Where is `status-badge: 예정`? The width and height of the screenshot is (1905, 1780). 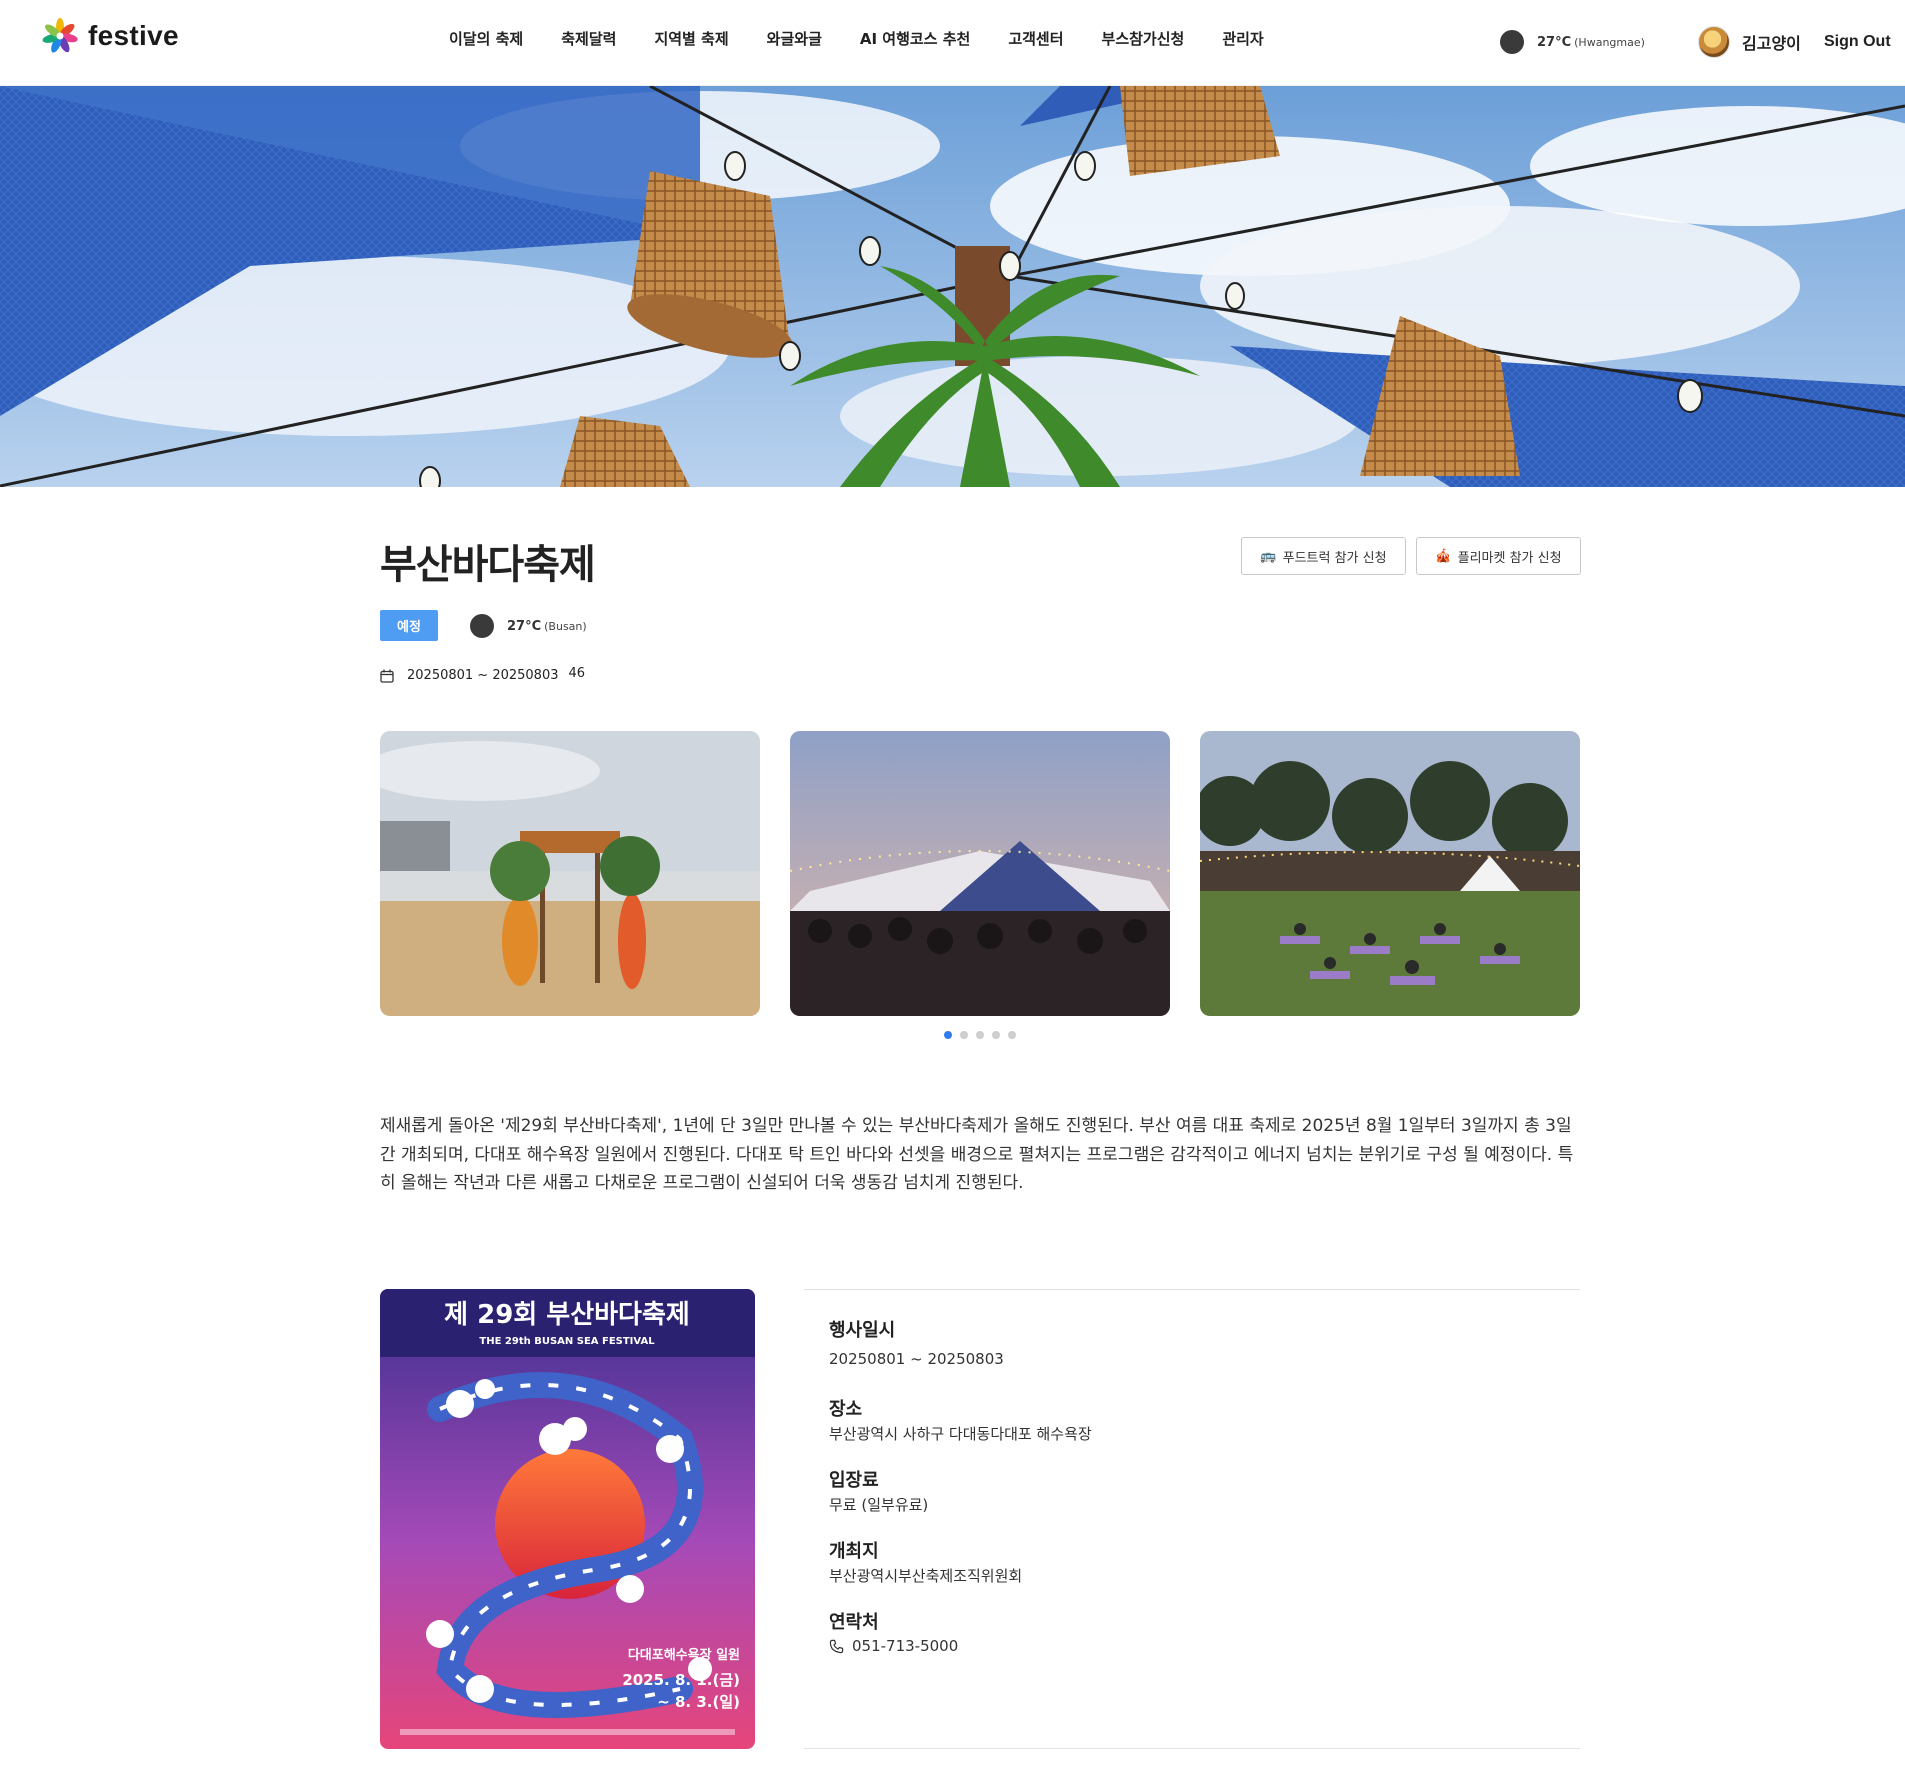
status-badge: 예정 is located at coordinates (409, 625).